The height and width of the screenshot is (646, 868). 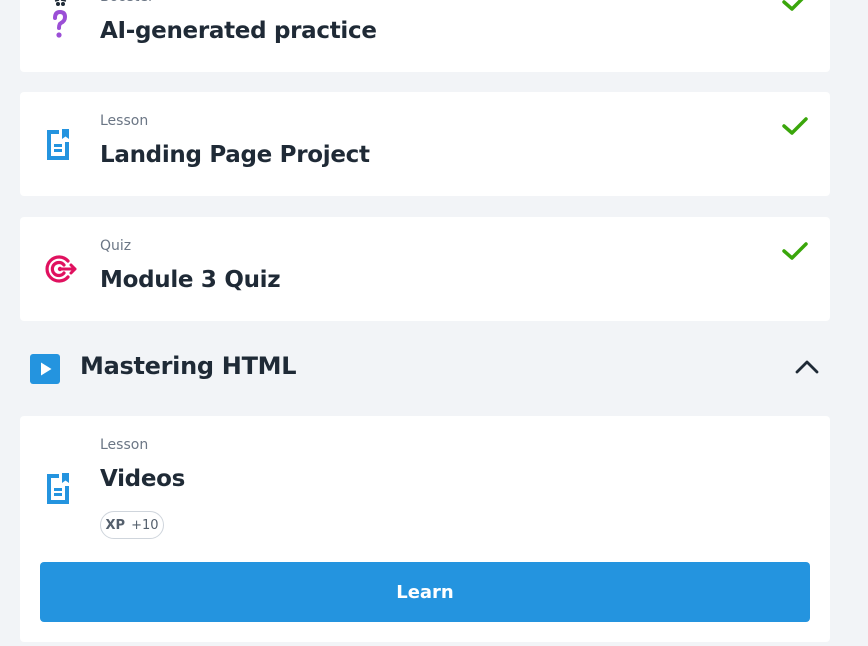 What do you see at coordinates (145, 525) in the screenshot?
I see `xp-value: +10` at bounding box center [145, 525].